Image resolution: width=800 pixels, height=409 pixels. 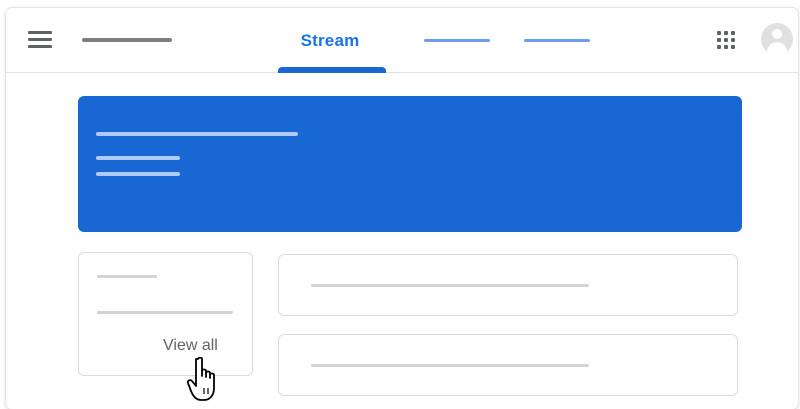 I want to click on view-all-link: View all, so click(x=190, y=346).